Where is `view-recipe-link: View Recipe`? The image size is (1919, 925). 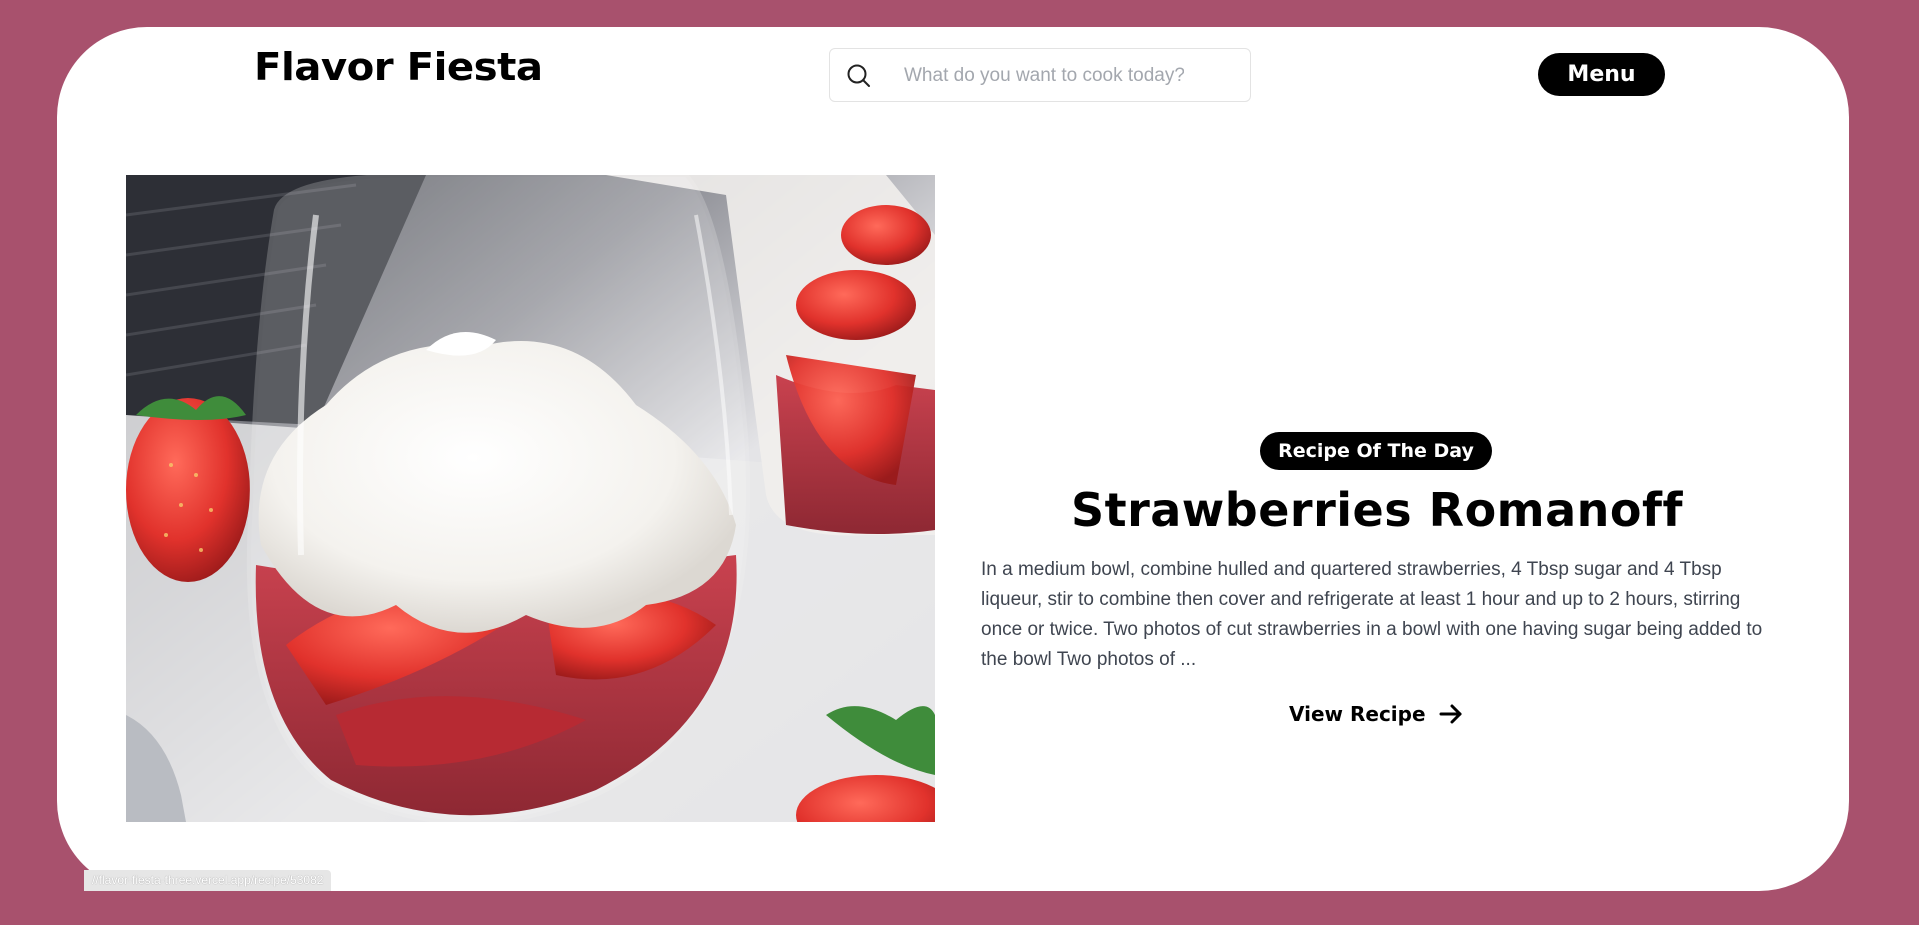 view-recipe-link: View Recipe is located at coordinates (1377, 714).